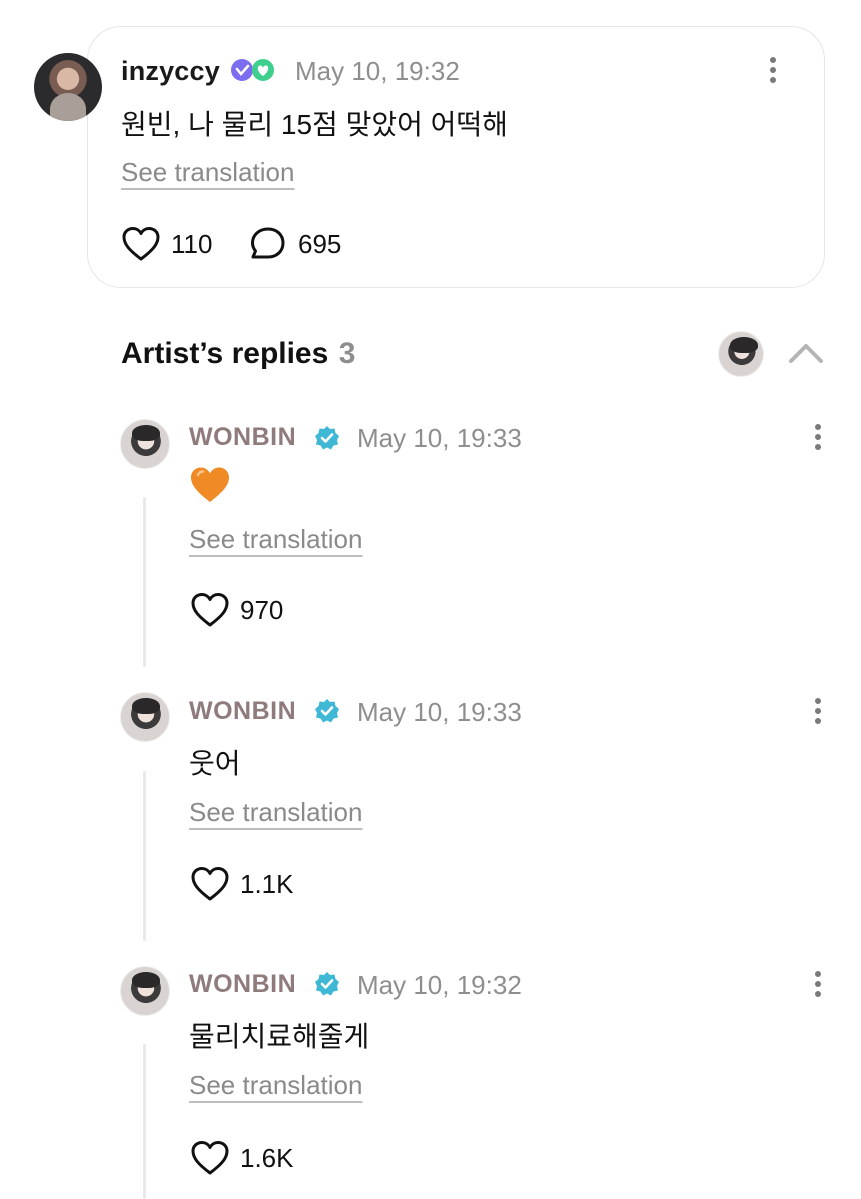 This screenshot has height=1199, width=861. I want to click on comment-button, so click(268, 246).